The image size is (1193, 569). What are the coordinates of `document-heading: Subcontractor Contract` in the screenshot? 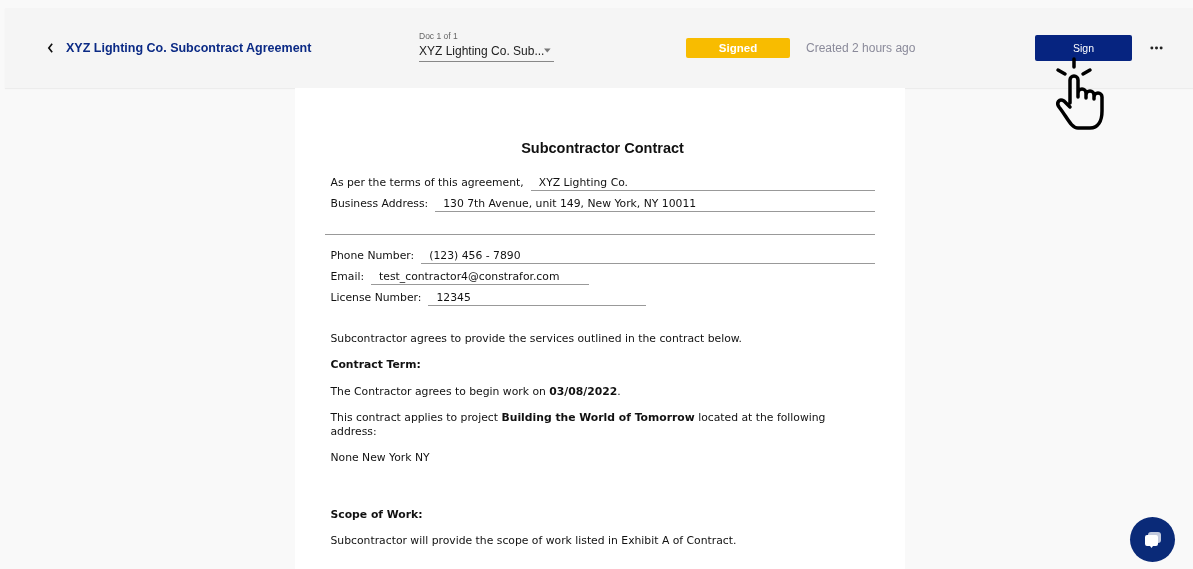 It's located at (602, 148).